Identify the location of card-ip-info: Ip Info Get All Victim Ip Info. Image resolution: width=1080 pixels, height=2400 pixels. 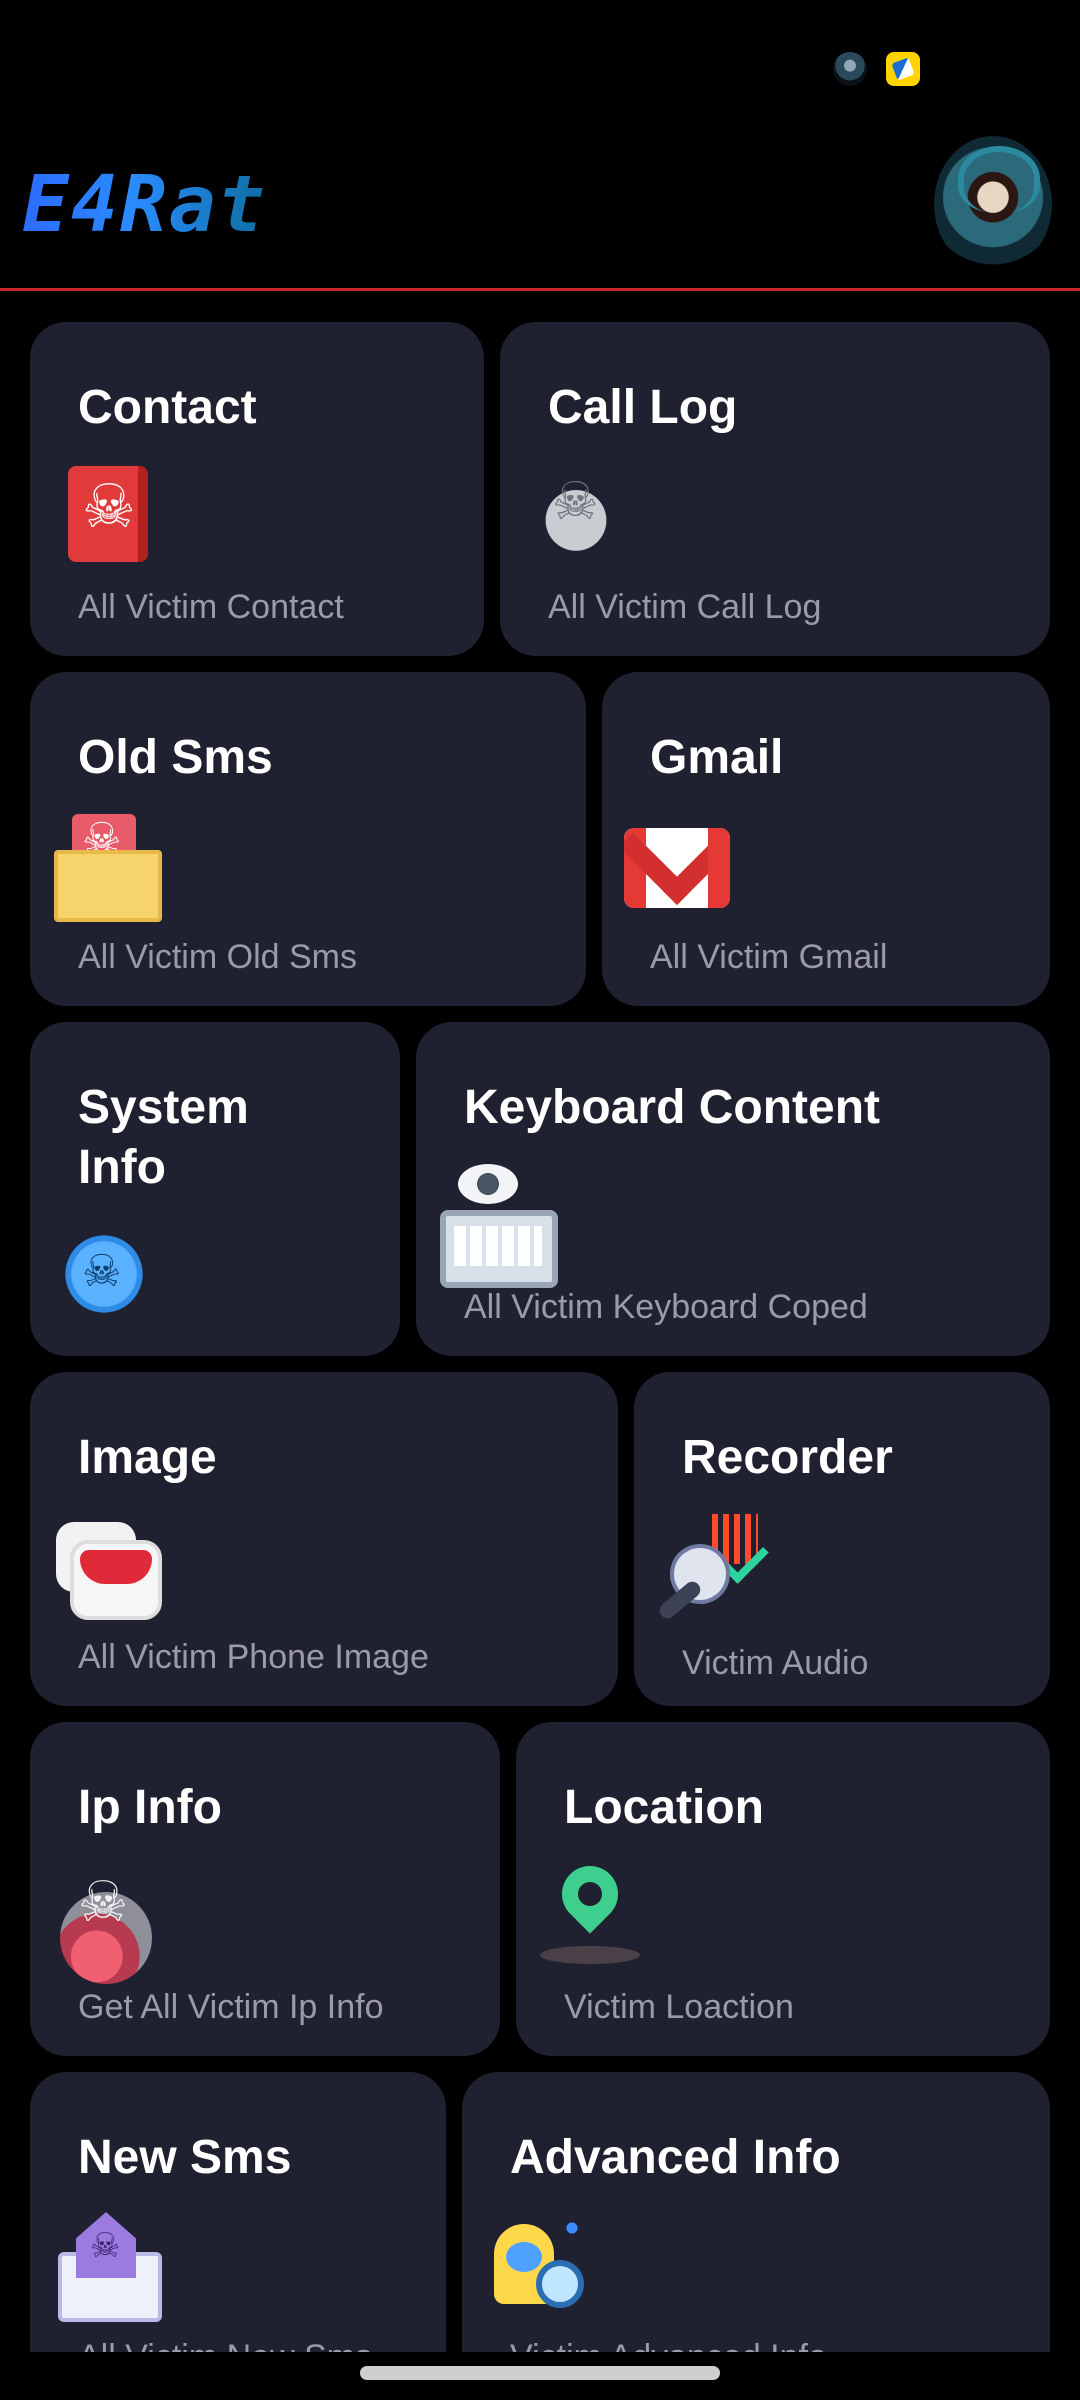
(265, 1889).